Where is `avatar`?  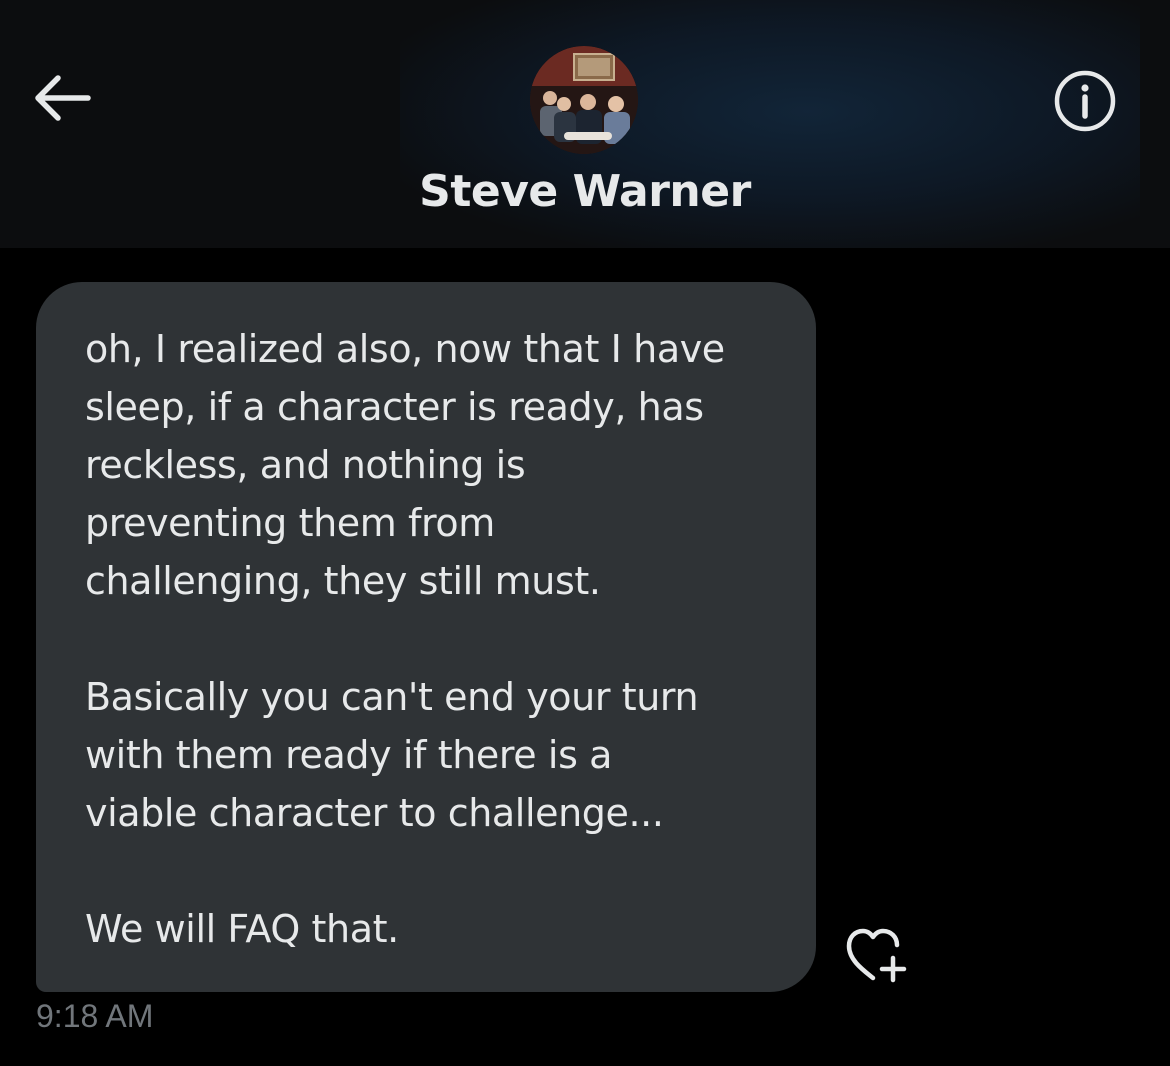 avatar is located at coordinates (584, 100).